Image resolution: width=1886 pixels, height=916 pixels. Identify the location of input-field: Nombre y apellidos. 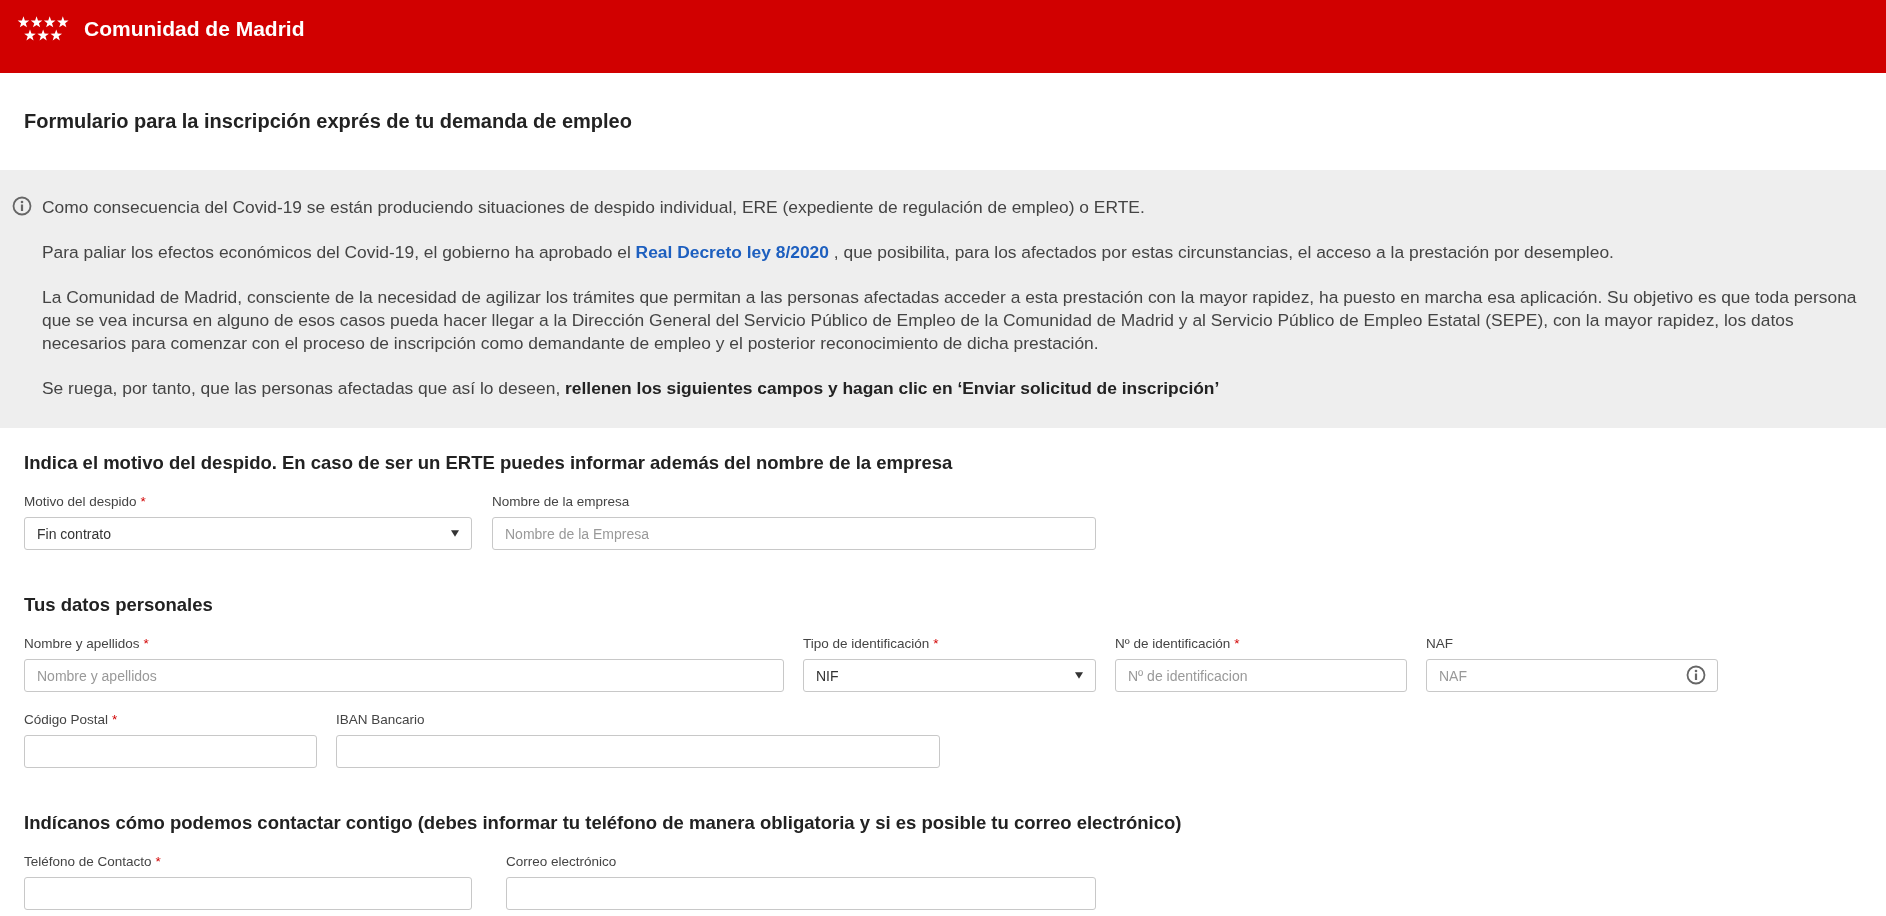
(404, 675).